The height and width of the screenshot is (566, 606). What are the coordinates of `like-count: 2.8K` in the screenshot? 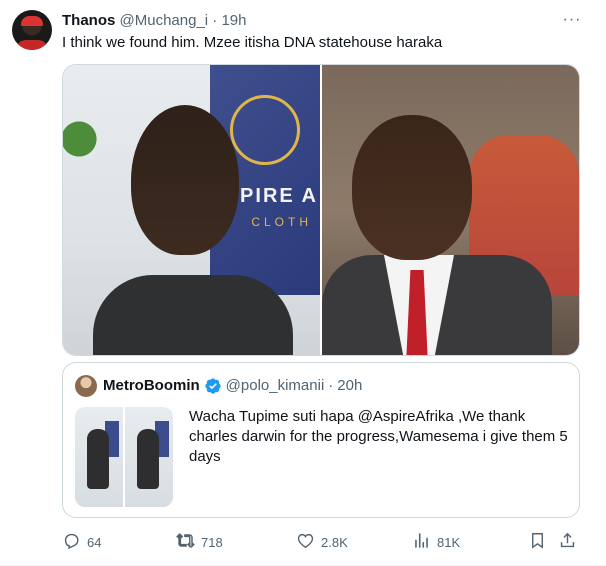 It's located at (334, 542).